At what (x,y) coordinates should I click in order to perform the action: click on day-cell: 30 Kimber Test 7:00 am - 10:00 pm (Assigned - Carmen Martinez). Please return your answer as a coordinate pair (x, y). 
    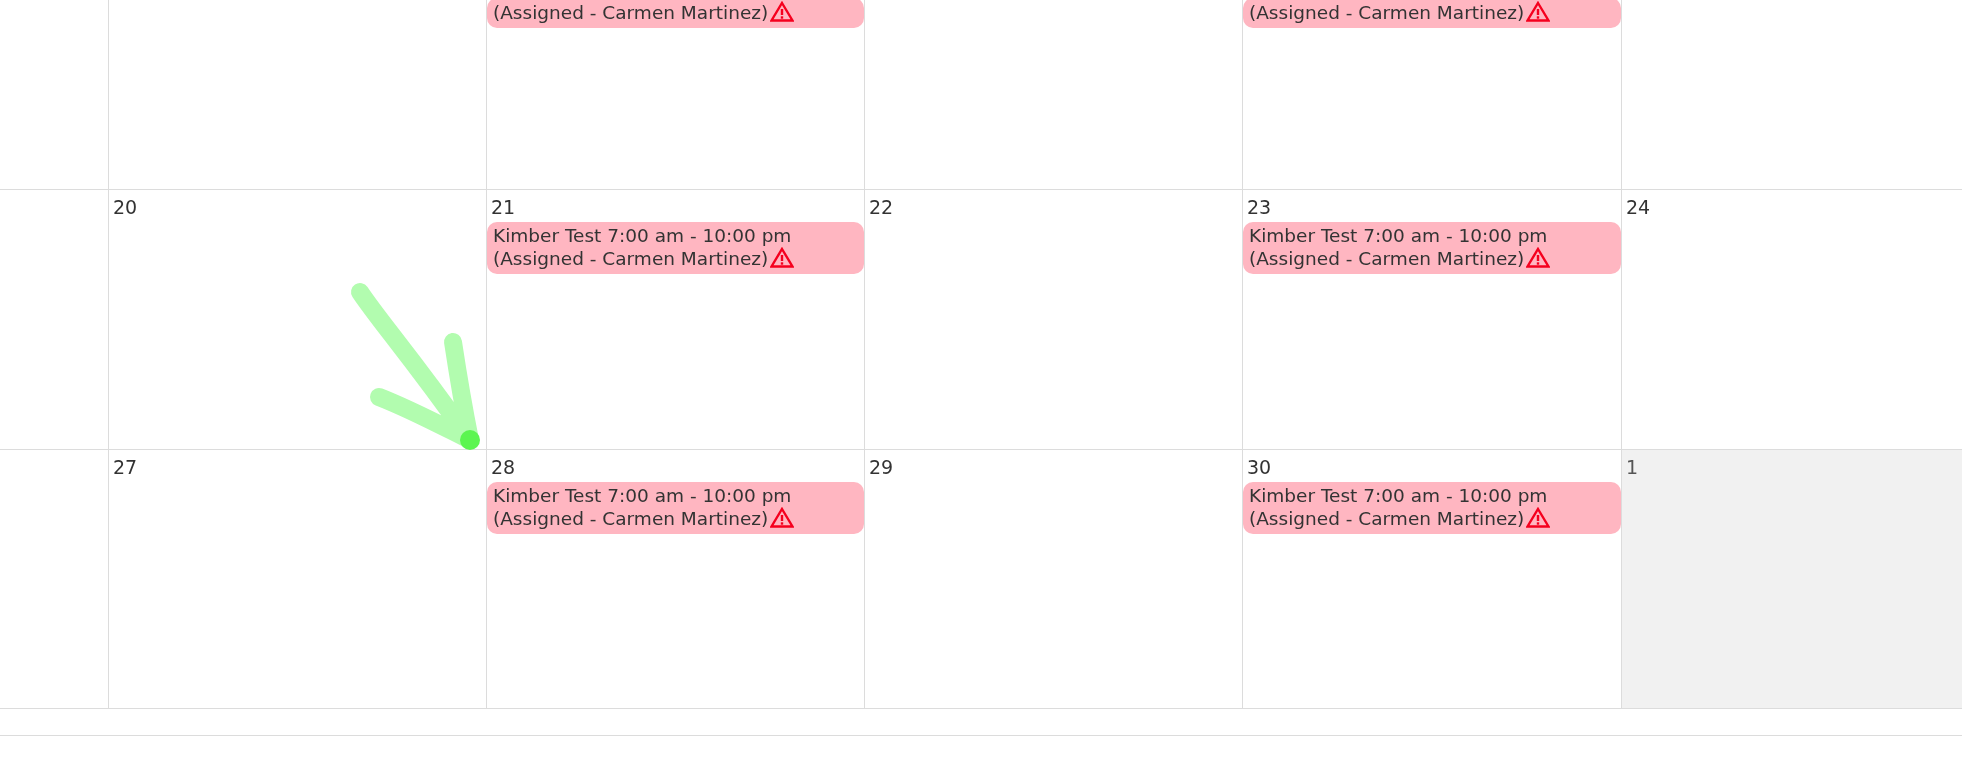
    Looking at the image, I should click on (1432, 579).